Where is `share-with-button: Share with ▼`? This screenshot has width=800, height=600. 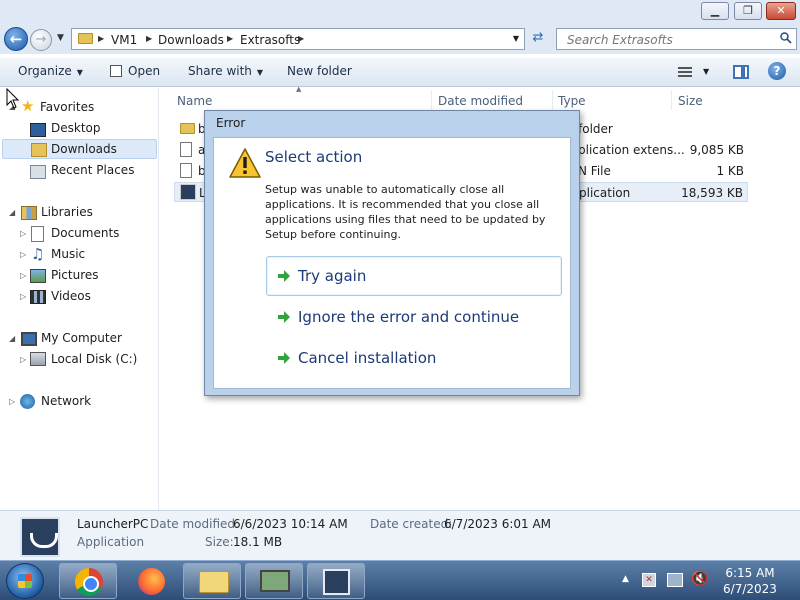
share-with-button: Share with ▼ is located at coordinates (225, 71).